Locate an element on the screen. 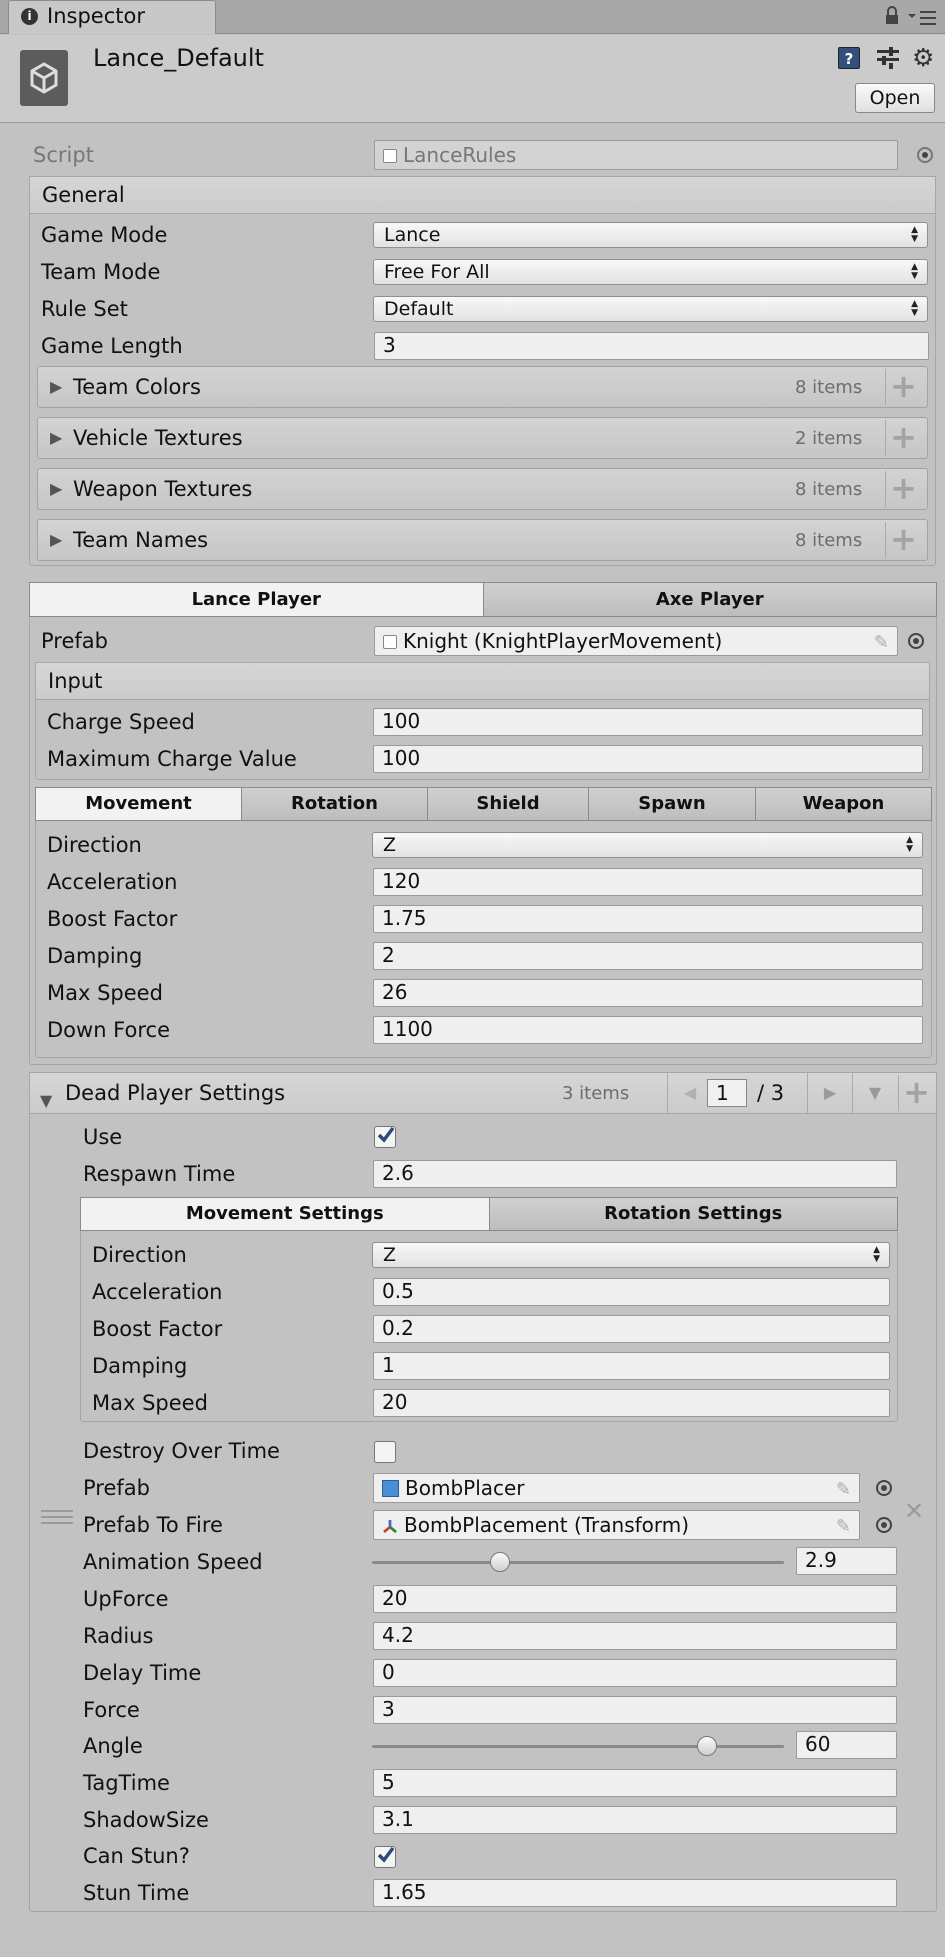 The image size is (945, 1957). upforce-field: 20 is located at coordinates (635, 1599).